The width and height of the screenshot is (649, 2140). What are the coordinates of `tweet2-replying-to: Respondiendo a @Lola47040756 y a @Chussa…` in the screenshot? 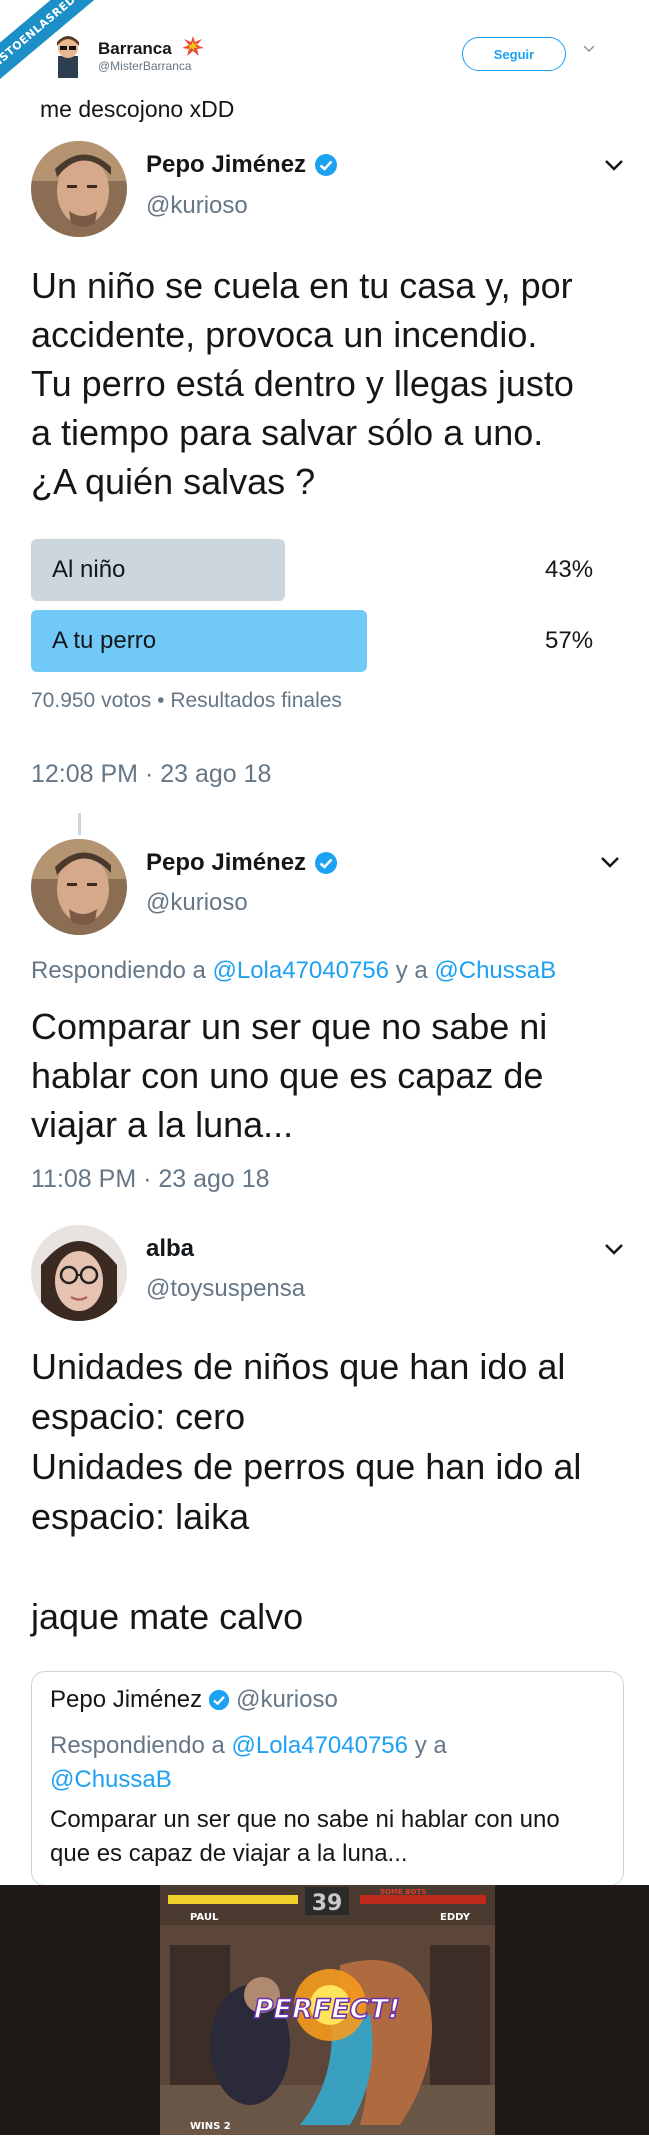 It's located at (294, 970).